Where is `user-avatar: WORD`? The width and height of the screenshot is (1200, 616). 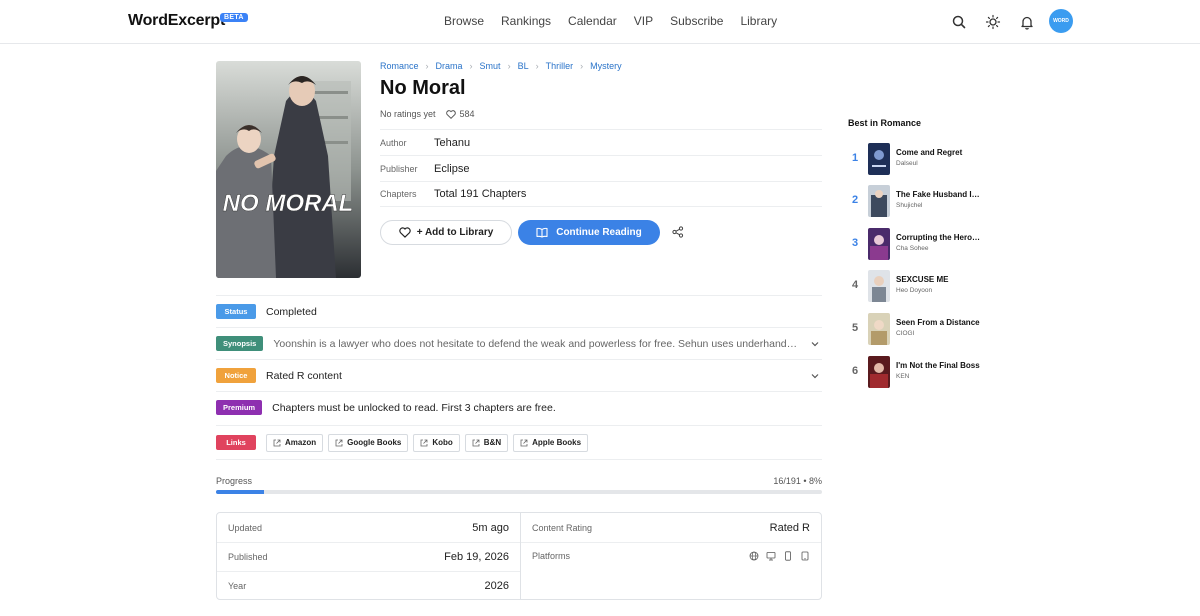 user-avatar: WORD is located at coordinates (1061, 21).